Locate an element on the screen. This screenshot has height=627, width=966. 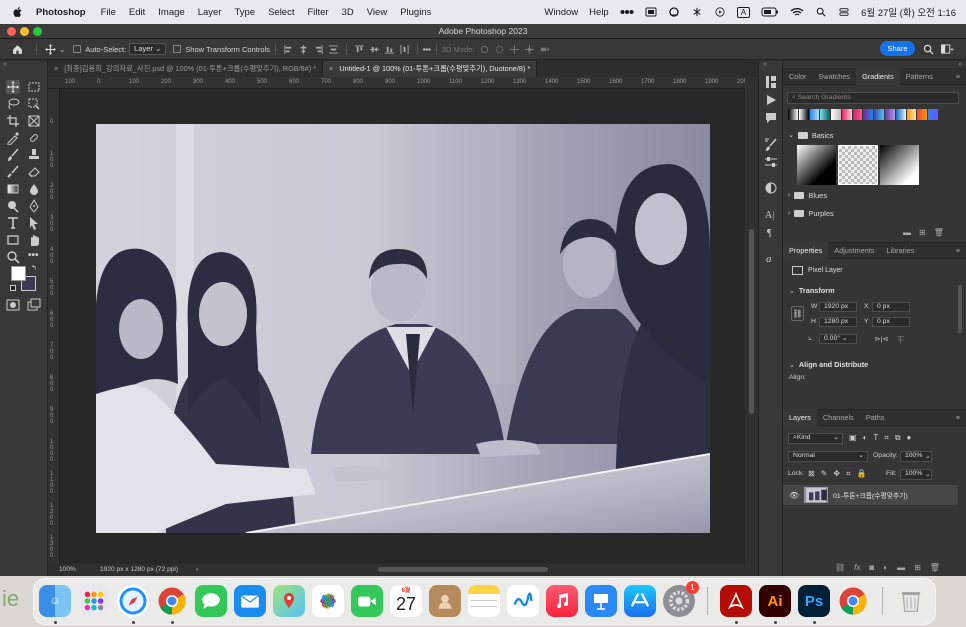
tab-layers: Layers is located at coordinates (800, 417).